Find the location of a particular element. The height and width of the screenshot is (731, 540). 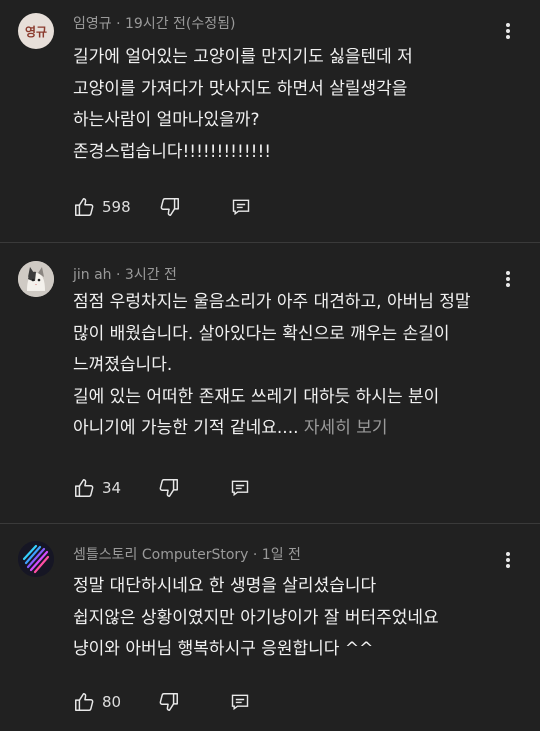

comment-line: 정말 대단하시네요 한 생명을 살리셨습니다 is located at coordinates (225, 586).